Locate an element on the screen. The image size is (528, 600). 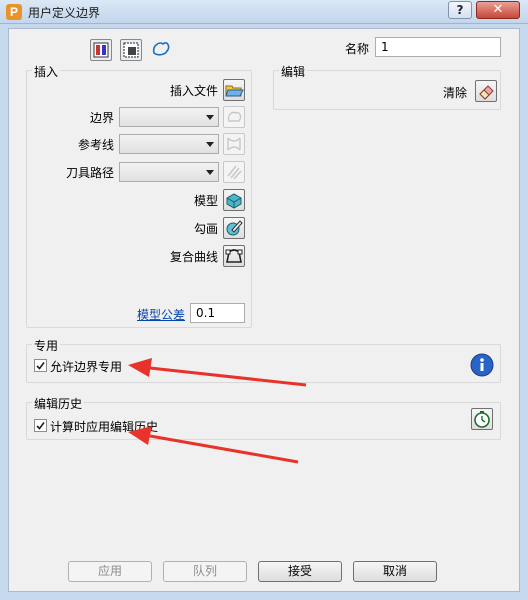
queue-button: 队列 is located at coordinates (205, 571).